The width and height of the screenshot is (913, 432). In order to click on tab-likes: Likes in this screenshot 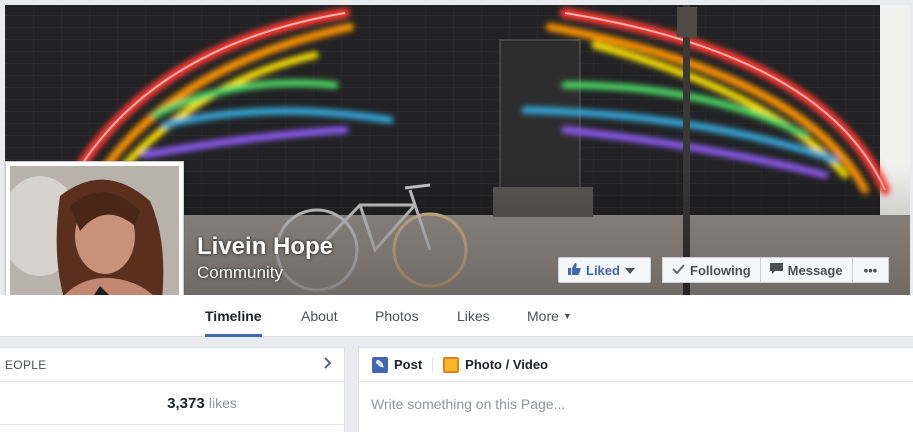, I will do `click(473, 316)`.